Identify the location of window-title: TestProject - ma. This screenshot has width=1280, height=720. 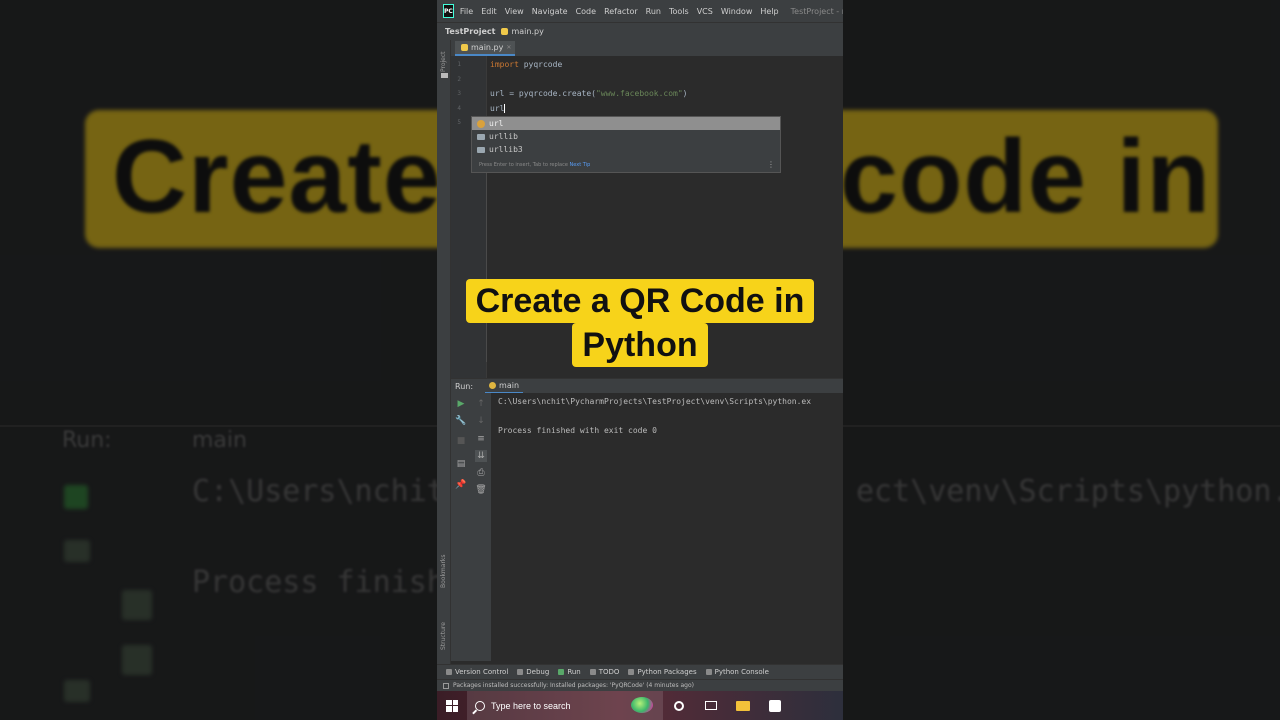
(816, 11).